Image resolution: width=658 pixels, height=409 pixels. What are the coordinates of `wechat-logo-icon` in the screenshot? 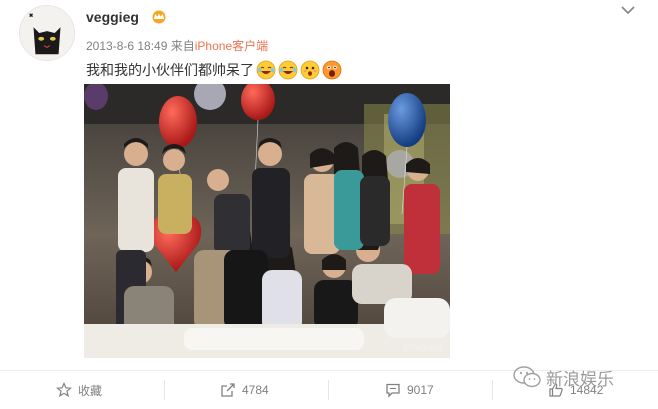 It's located at (527, 377).